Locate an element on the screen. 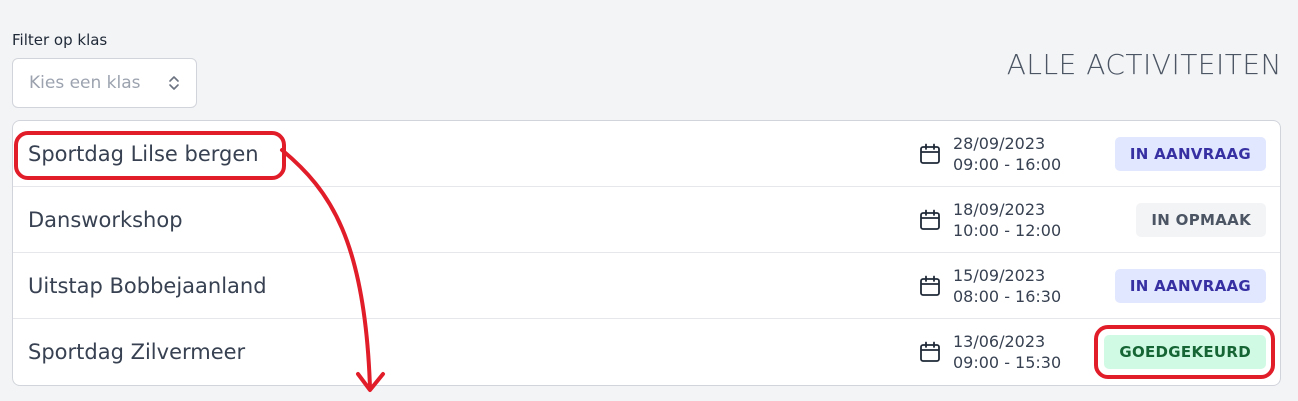 Image resolution: width=1298 pixels, height=401 pixels. activity-date: 28/09/2023 is located at coordinates (999, 143).